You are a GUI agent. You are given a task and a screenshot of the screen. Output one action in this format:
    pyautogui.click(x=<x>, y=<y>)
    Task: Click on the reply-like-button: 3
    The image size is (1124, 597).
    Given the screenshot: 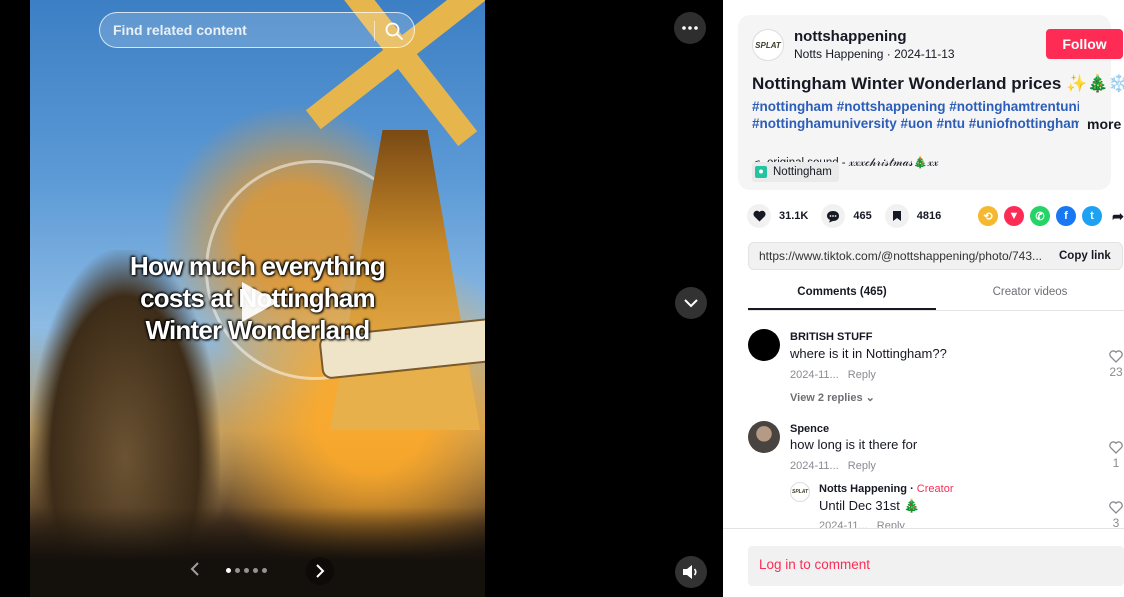 What is the action you would take?
    pyautogui.click(x=1116, y=514)
    